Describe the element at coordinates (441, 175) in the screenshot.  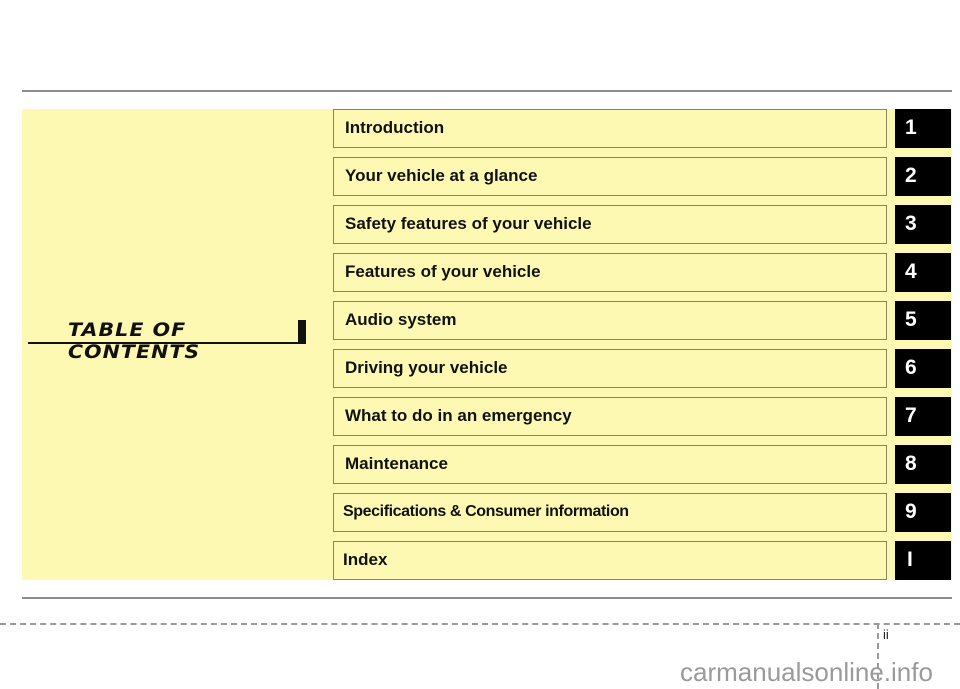
I see `toc-item-label: Your vehicle at a glance` at that location.